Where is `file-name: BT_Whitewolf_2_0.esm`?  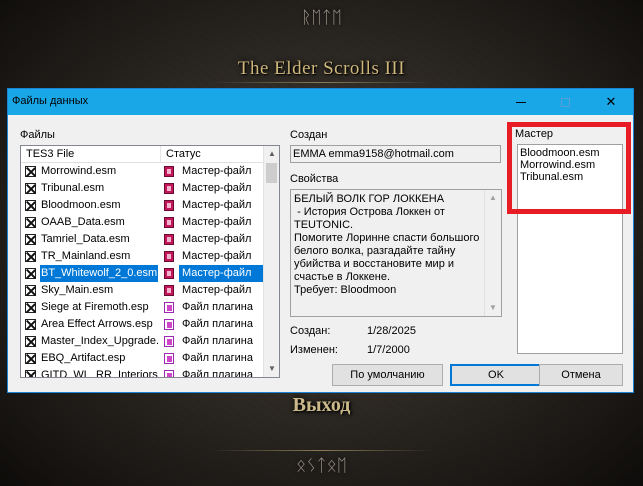 file-name: BT_Whitewolf_2_0.esm is located at coordinates (99, 273).